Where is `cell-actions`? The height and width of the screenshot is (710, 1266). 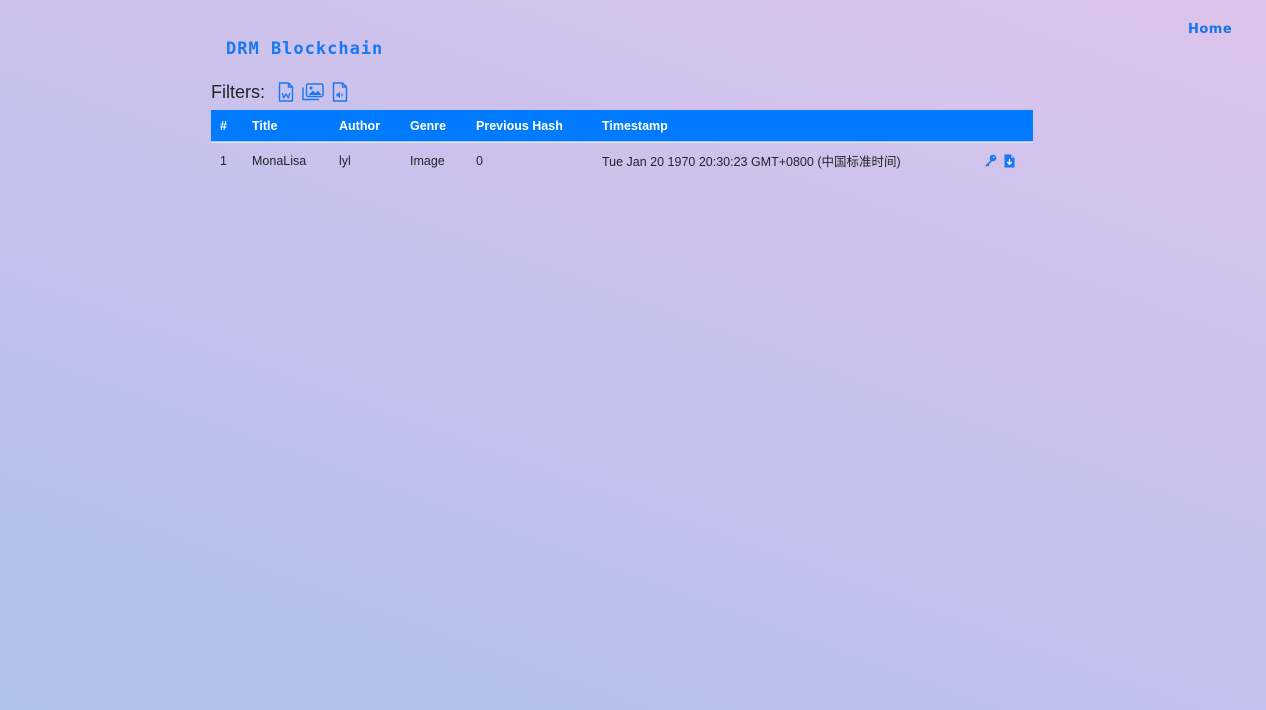
cell-actions is located at coordinates (998, 160).